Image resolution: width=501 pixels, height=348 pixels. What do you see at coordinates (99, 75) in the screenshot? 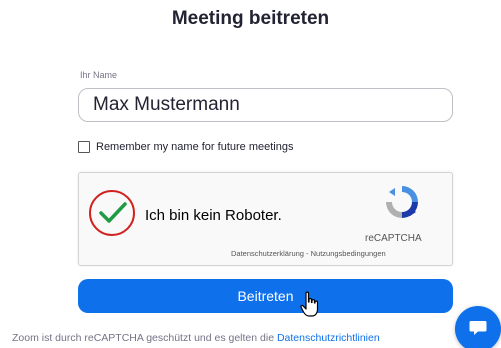
I see `name-field-label: Ihr Name` at bounding box center [99, 75].